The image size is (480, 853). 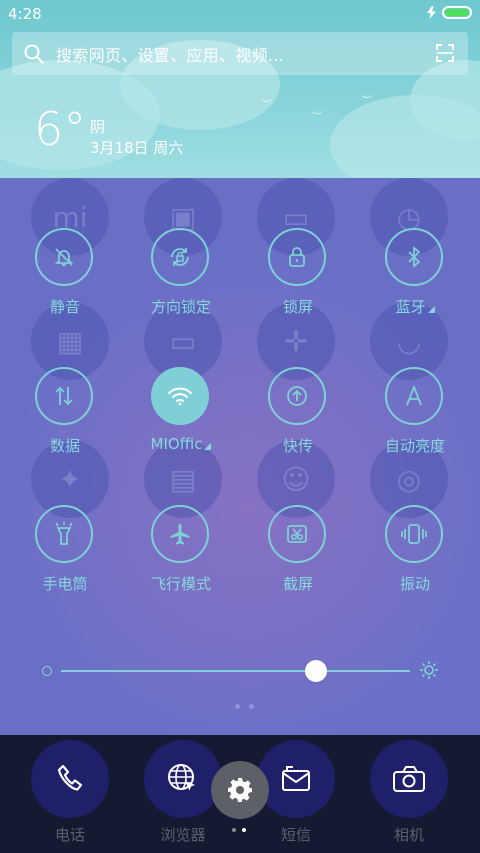 I want to click on home-page-indicator, so click(x=239, y=830).